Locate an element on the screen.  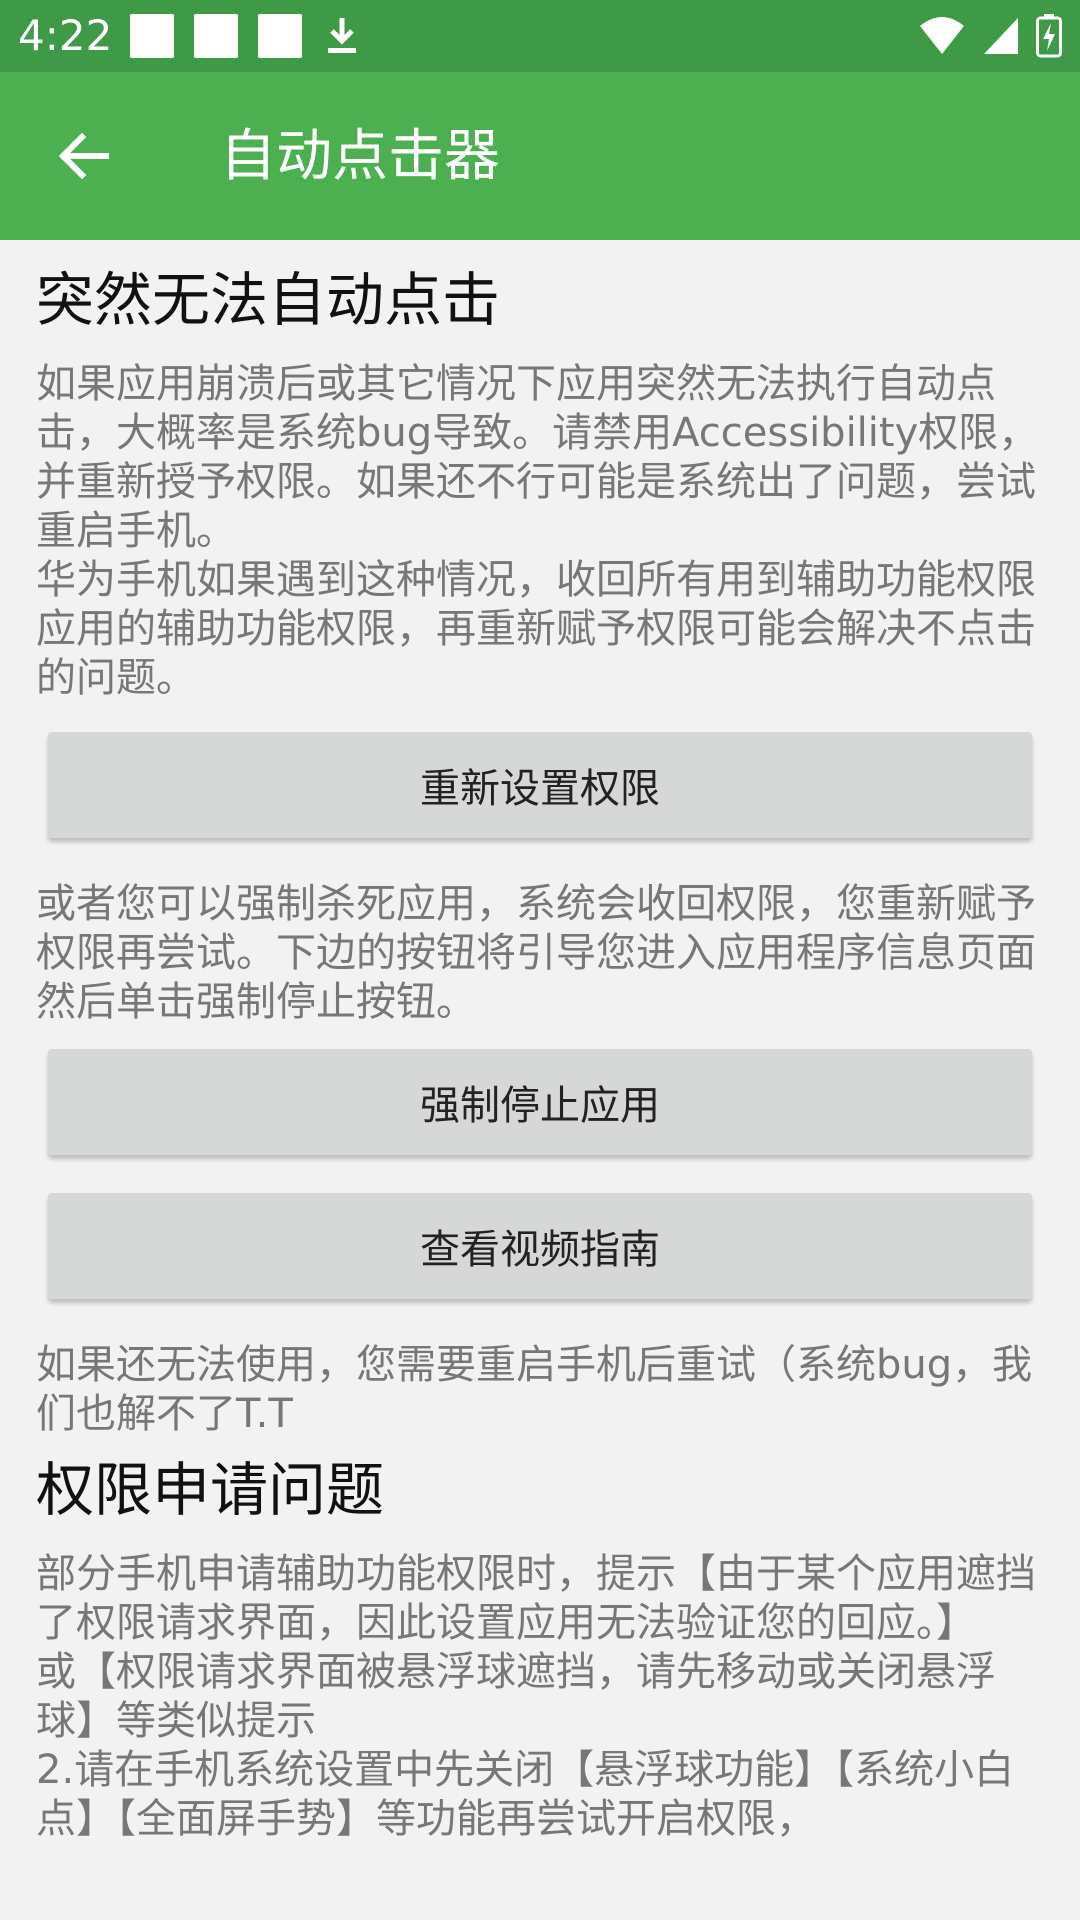
system-status-icons is located at coordinates (990, 36).